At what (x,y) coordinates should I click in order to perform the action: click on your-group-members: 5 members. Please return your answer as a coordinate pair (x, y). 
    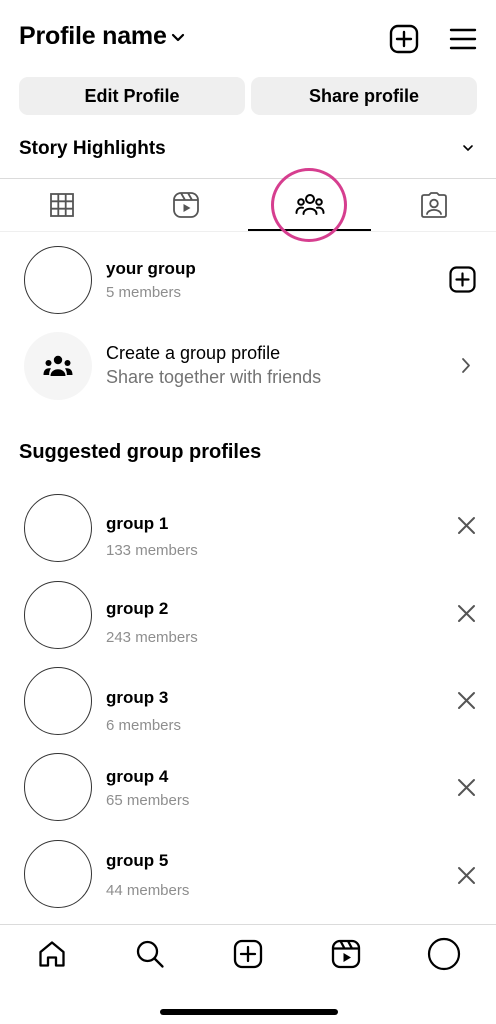
    Looking at the image, I should click on (144, 292).